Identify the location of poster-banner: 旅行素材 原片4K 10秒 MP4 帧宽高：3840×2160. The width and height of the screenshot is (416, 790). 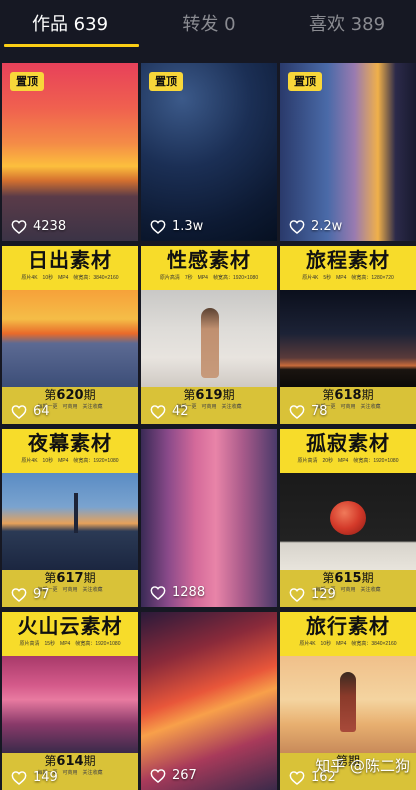
(348, 634).